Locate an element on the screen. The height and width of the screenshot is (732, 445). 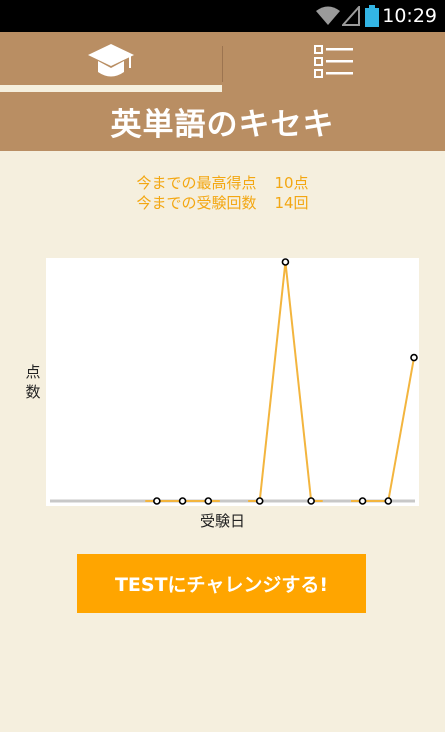
best-score-row: 今までの最高得点 10点 is located at coordinates (222, 183).